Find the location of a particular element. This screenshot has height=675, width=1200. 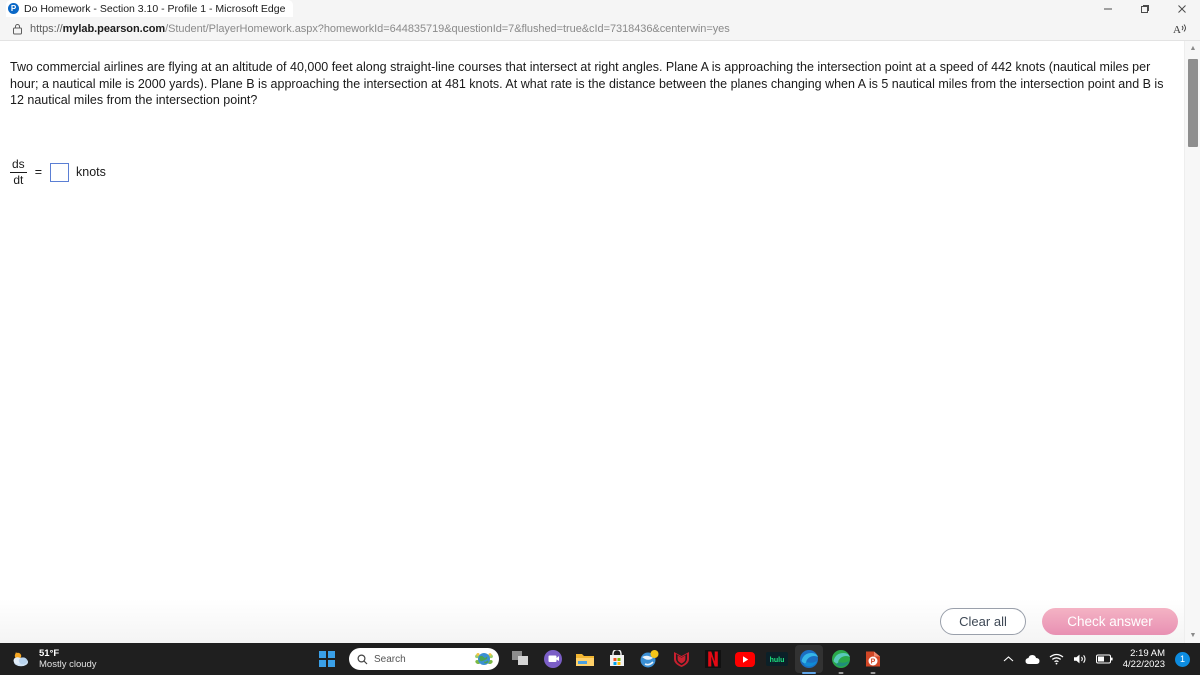

magnifier-icon is located at coordinates (362, 658).